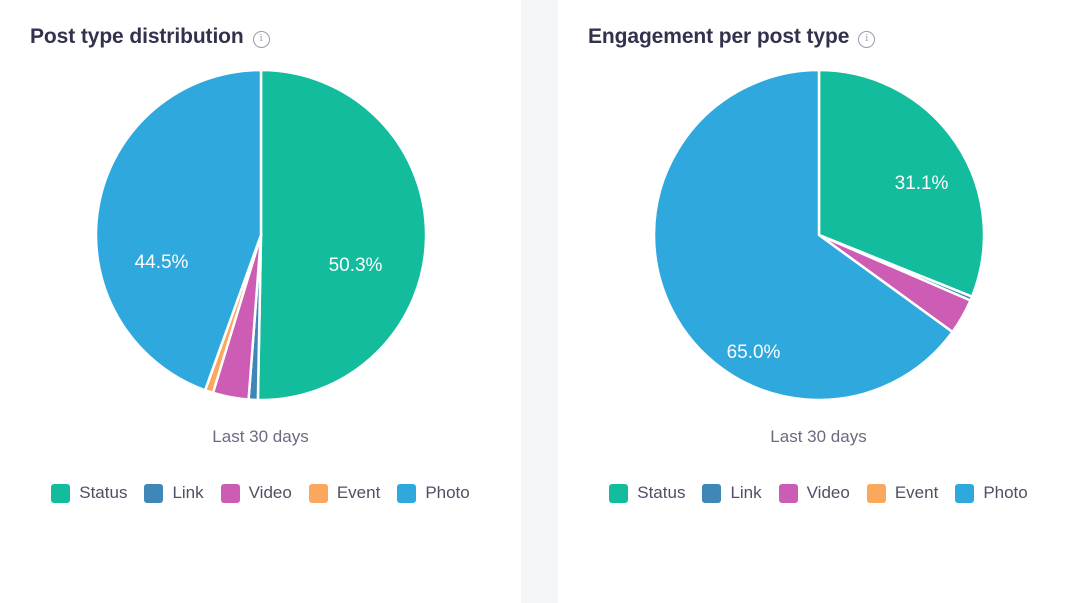 The image size is (1079, 603). What do you see at coordinates (341, 235) in the screenshot?
I see `pie-slice-status` at bounding box center [341, 235].